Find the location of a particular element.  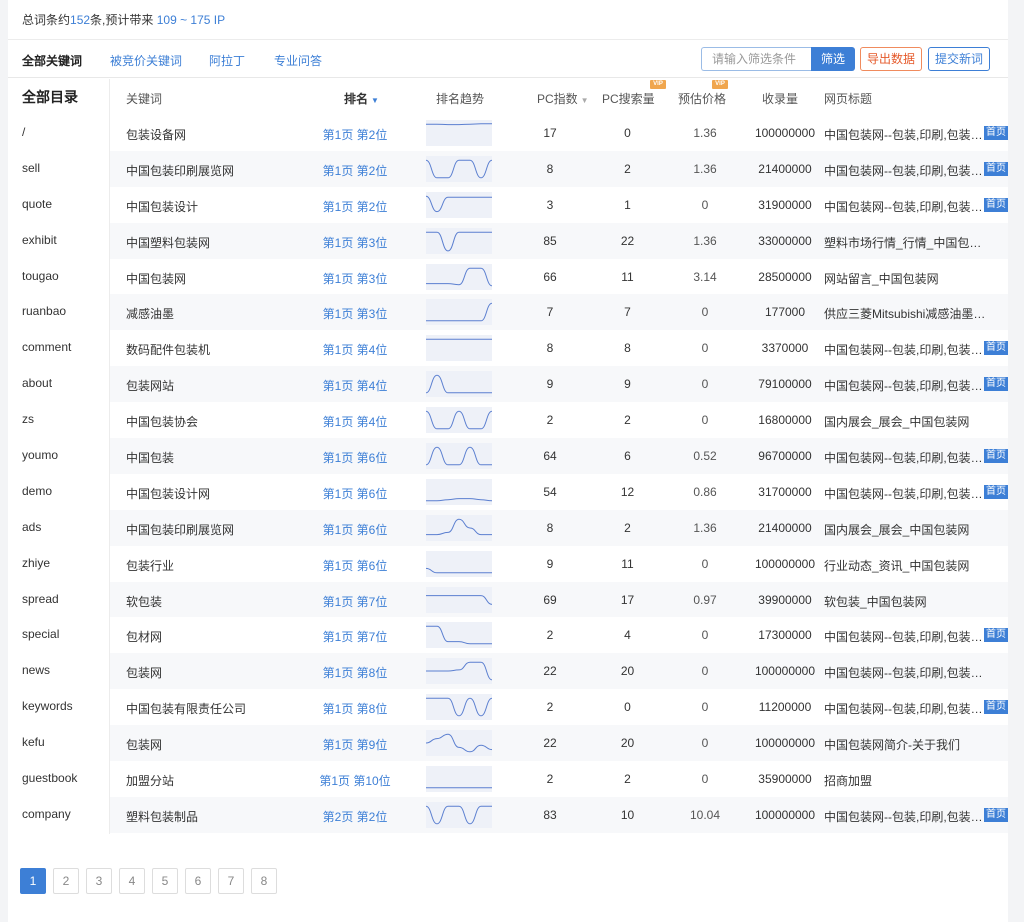

sidebar-item: tougao is located at coordinates (58, 277).